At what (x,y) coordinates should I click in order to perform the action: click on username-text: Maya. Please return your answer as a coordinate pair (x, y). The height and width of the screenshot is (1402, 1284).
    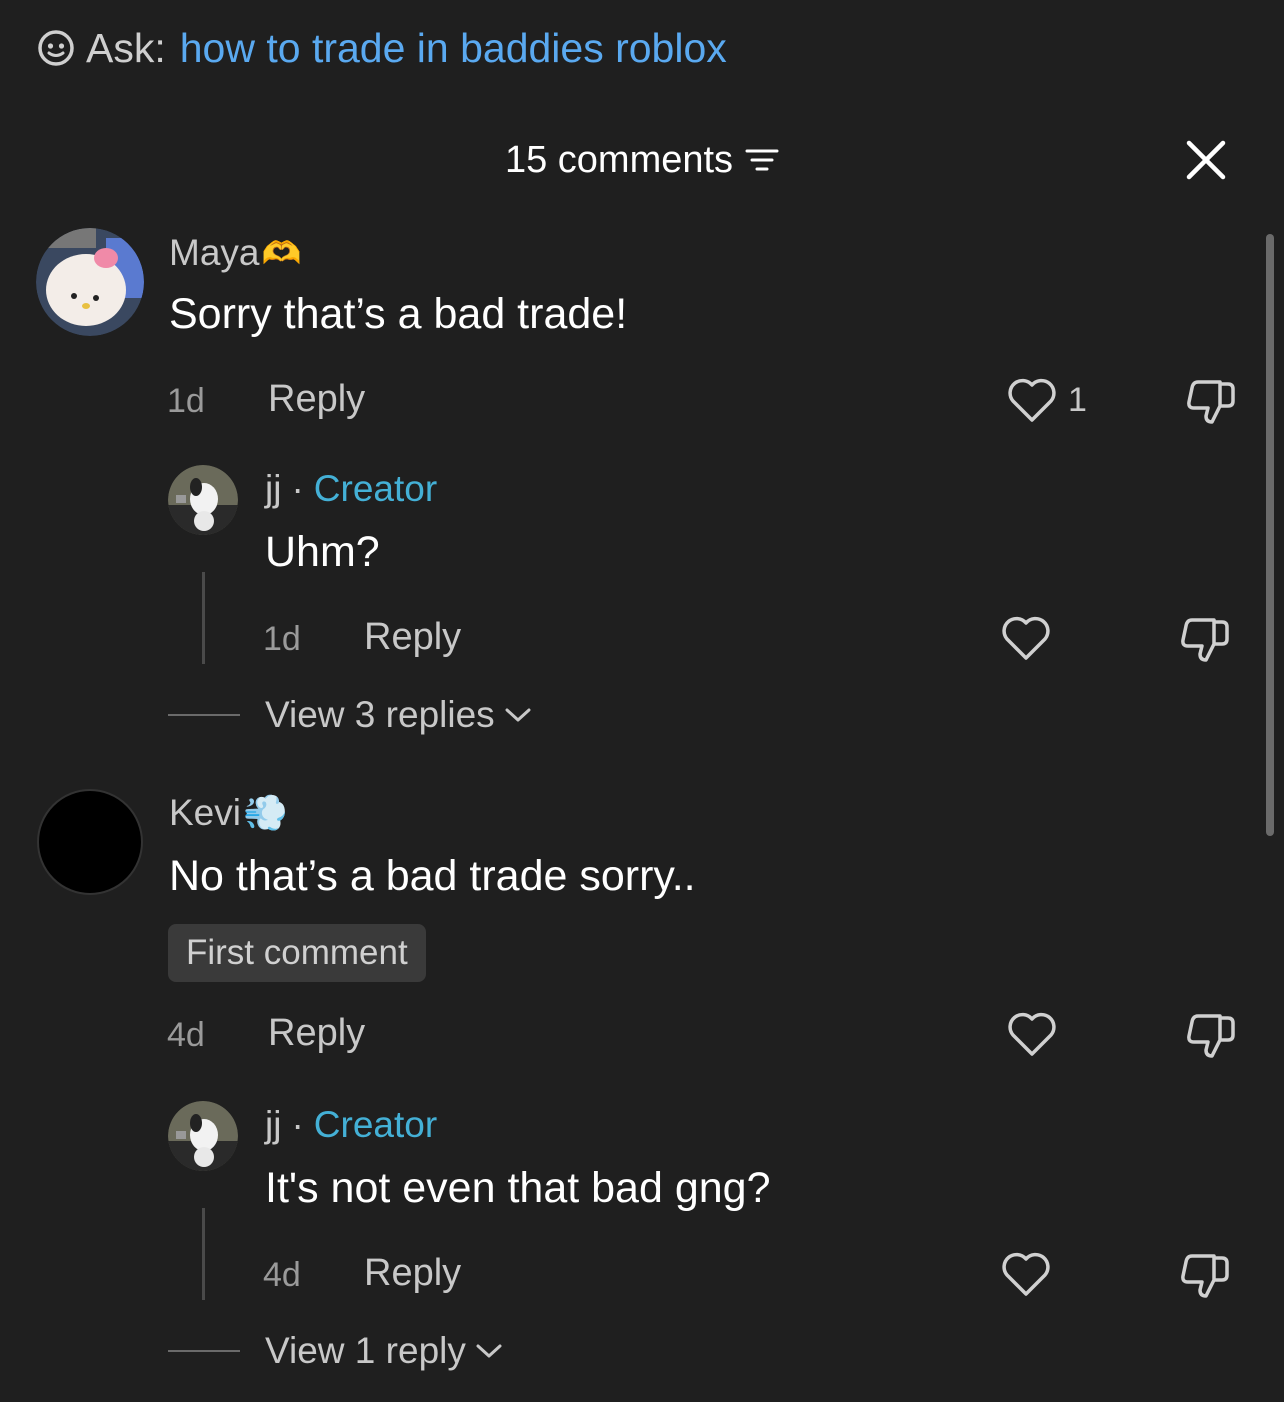
    Looking at the image, I should click on (214, 252).